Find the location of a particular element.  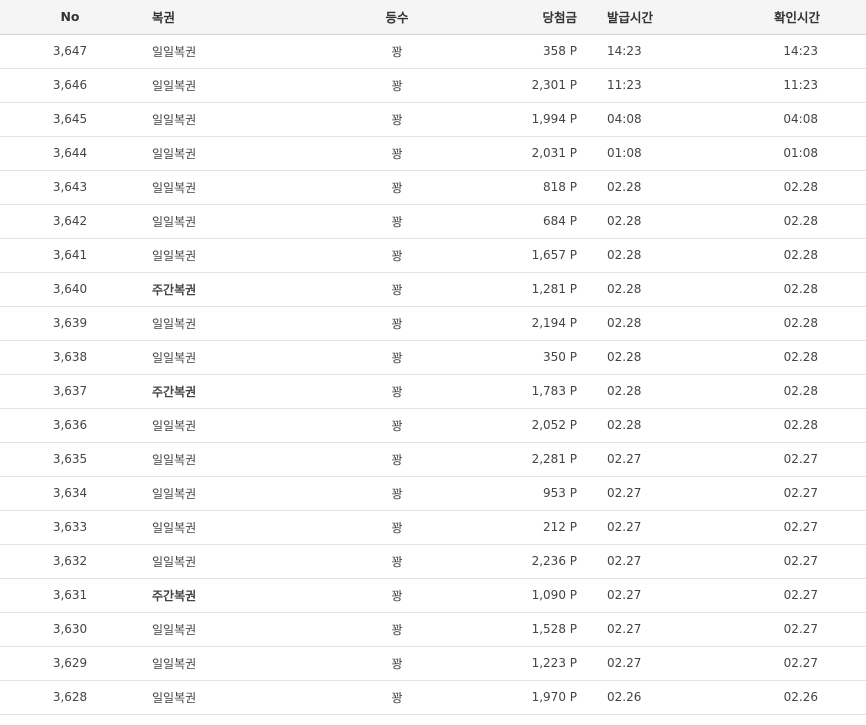

cell-issued-time: 11:23 is located at coordinates (668, 85).